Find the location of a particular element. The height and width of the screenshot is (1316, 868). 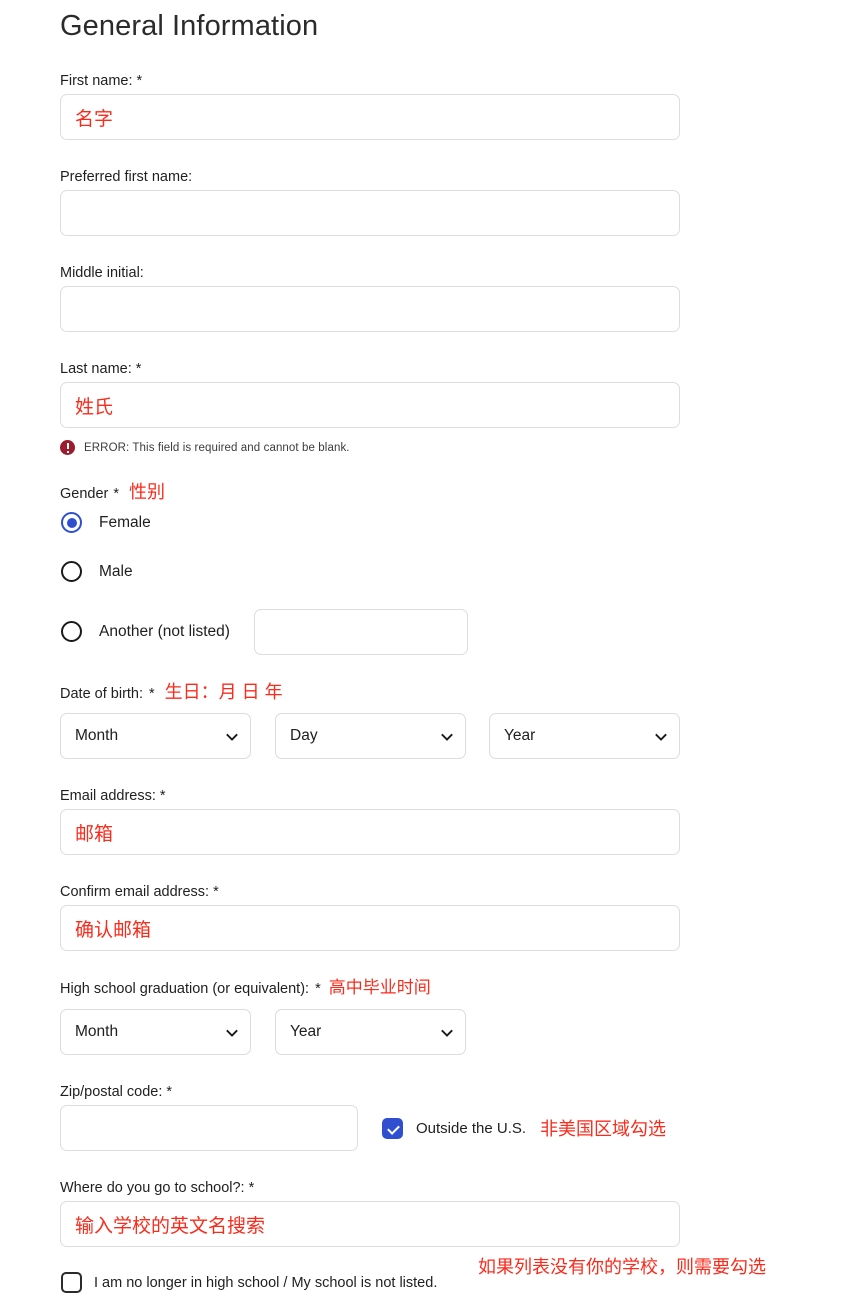

preferred-first-name-label-row: Preferred first name: is located at coordinates (126, 177).